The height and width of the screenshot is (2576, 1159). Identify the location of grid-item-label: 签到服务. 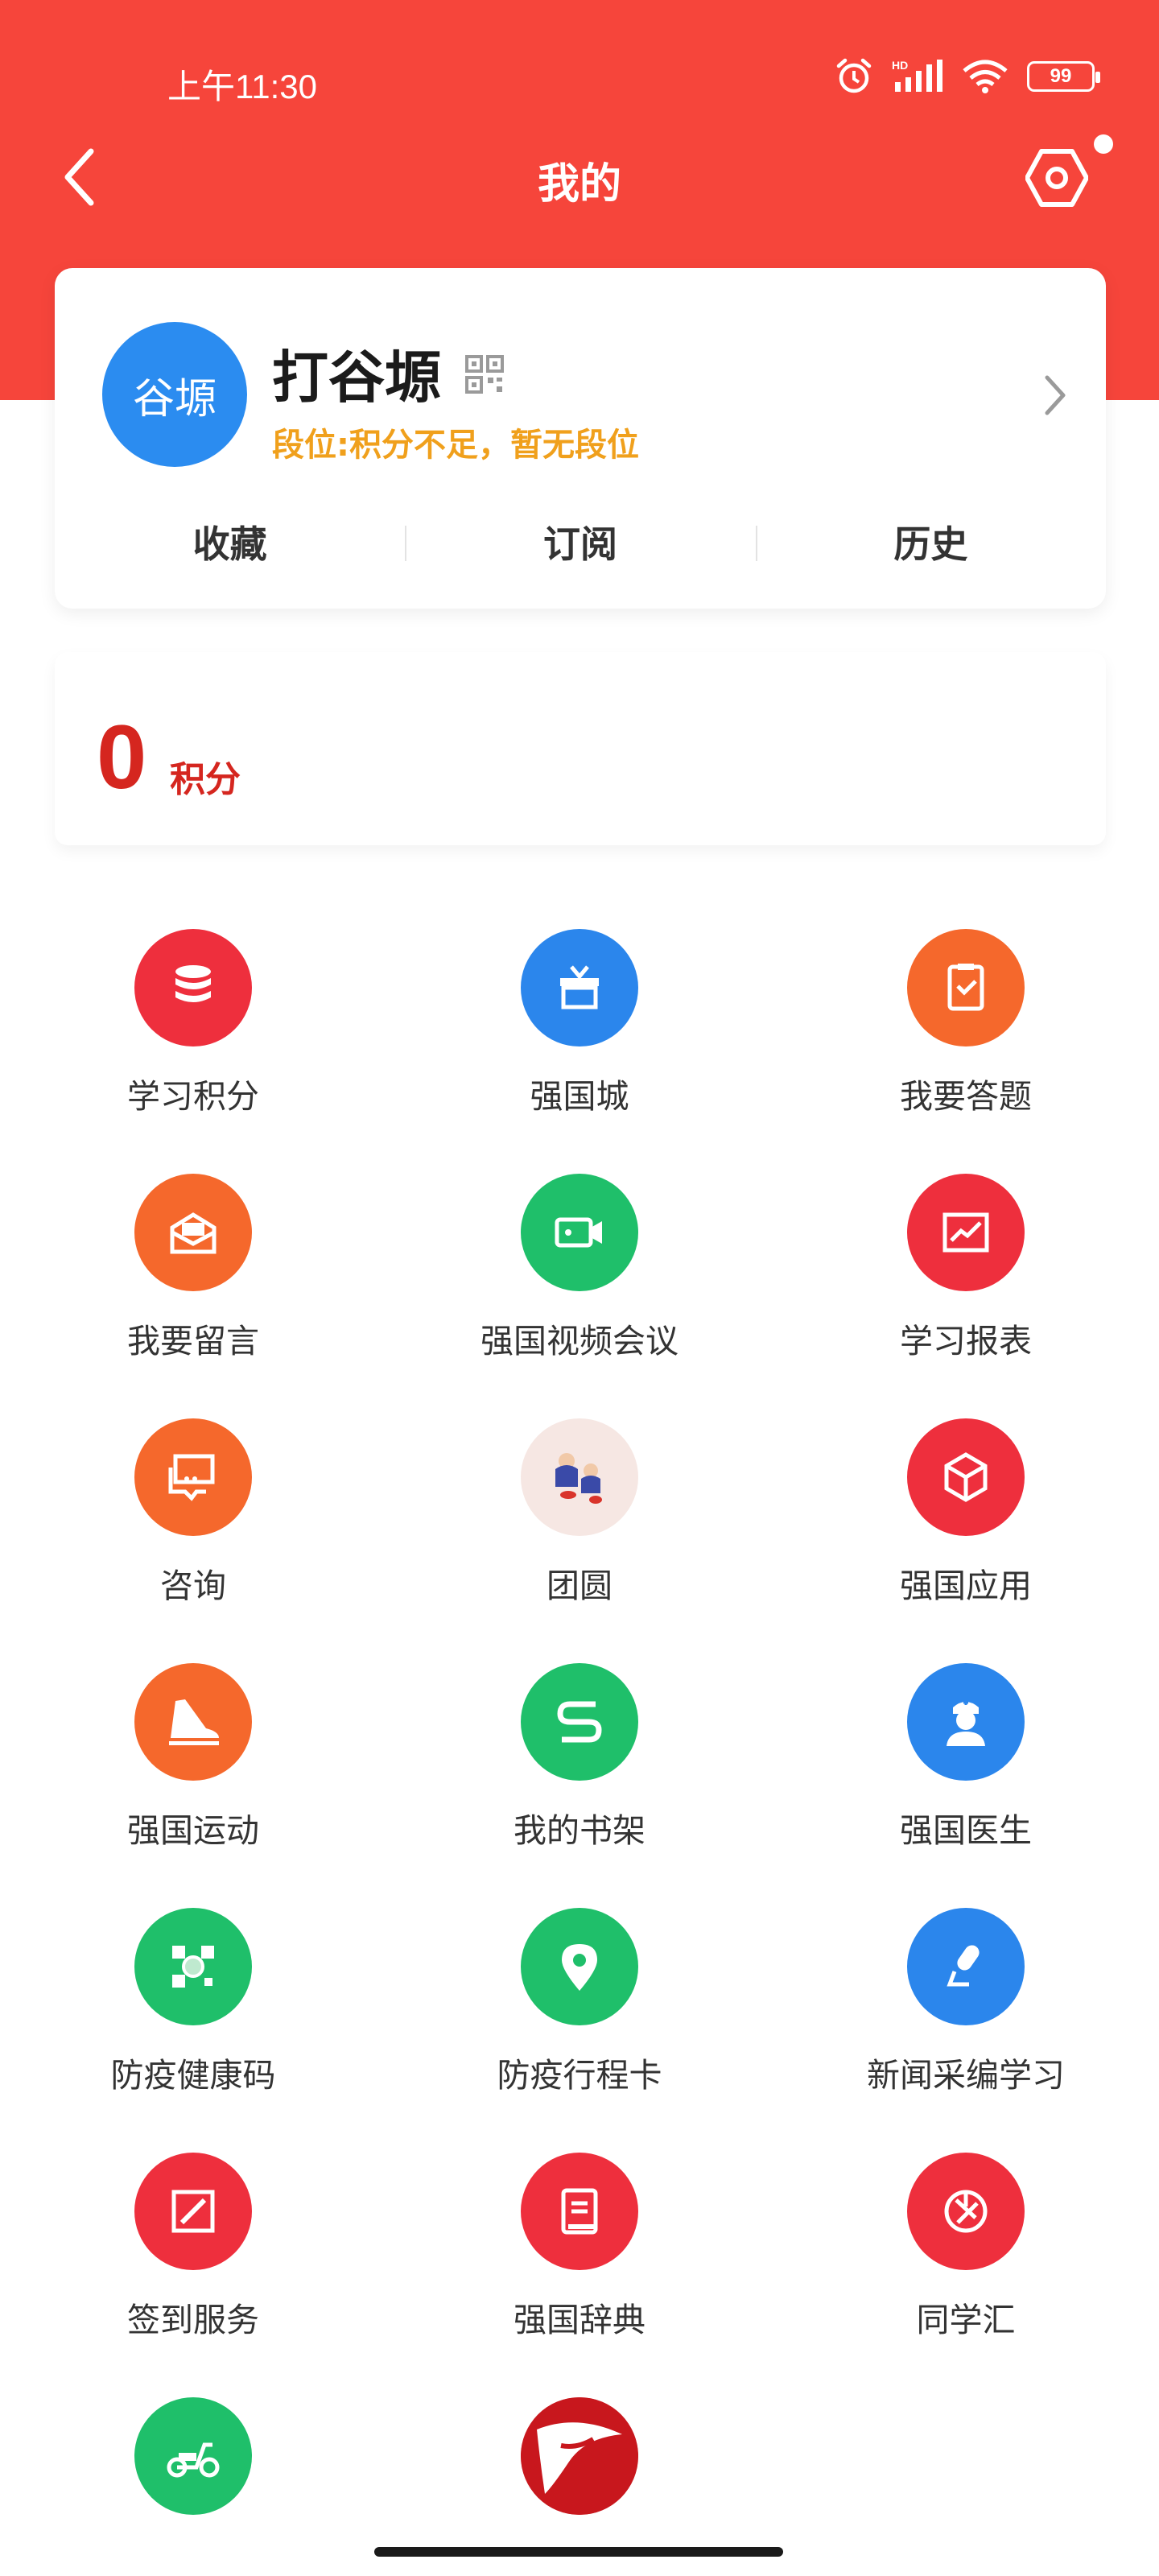
(193, 2320).